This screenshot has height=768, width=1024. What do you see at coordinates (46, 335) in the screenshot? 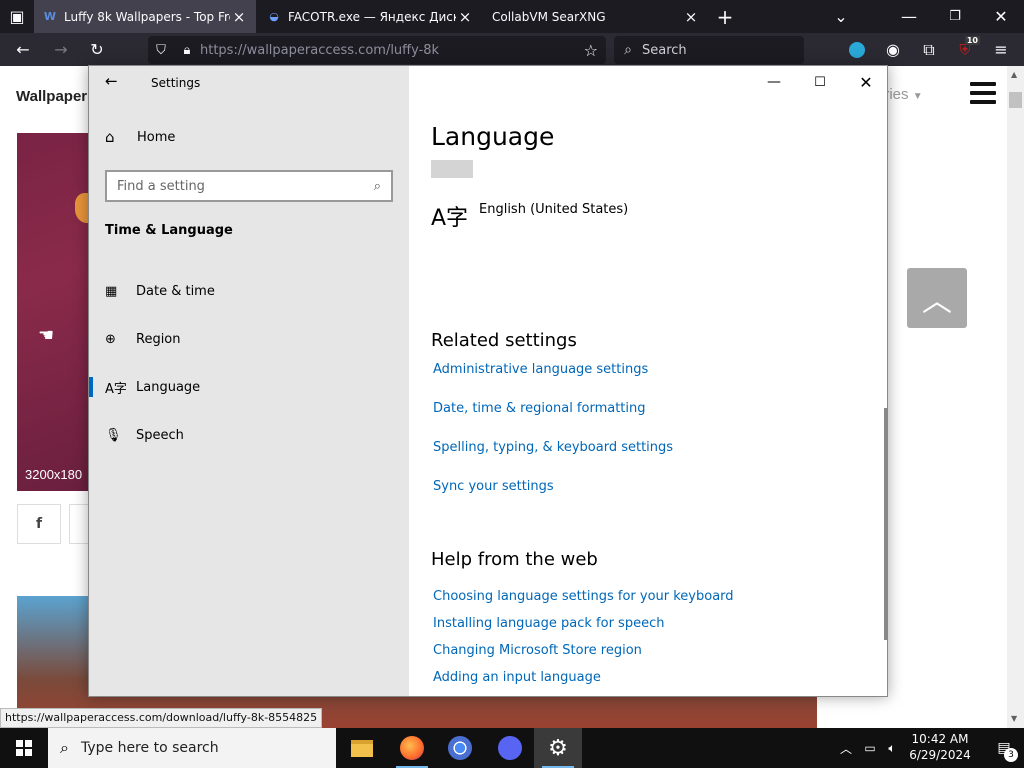
I see `hand-cursor-icon: ☚` at bounding box center [46, 335].